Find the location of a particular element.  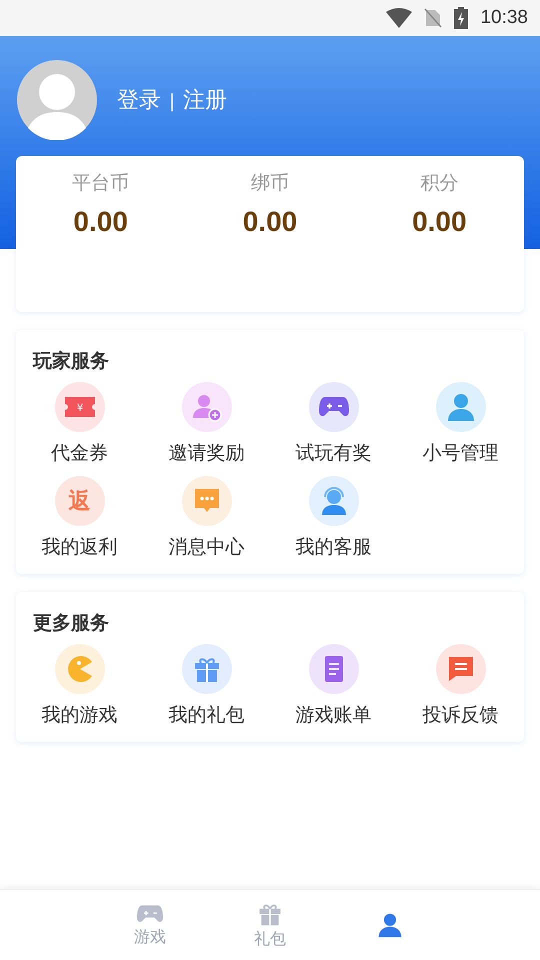

service-label: 邀请奖励 is located at coordinates (206, 453).